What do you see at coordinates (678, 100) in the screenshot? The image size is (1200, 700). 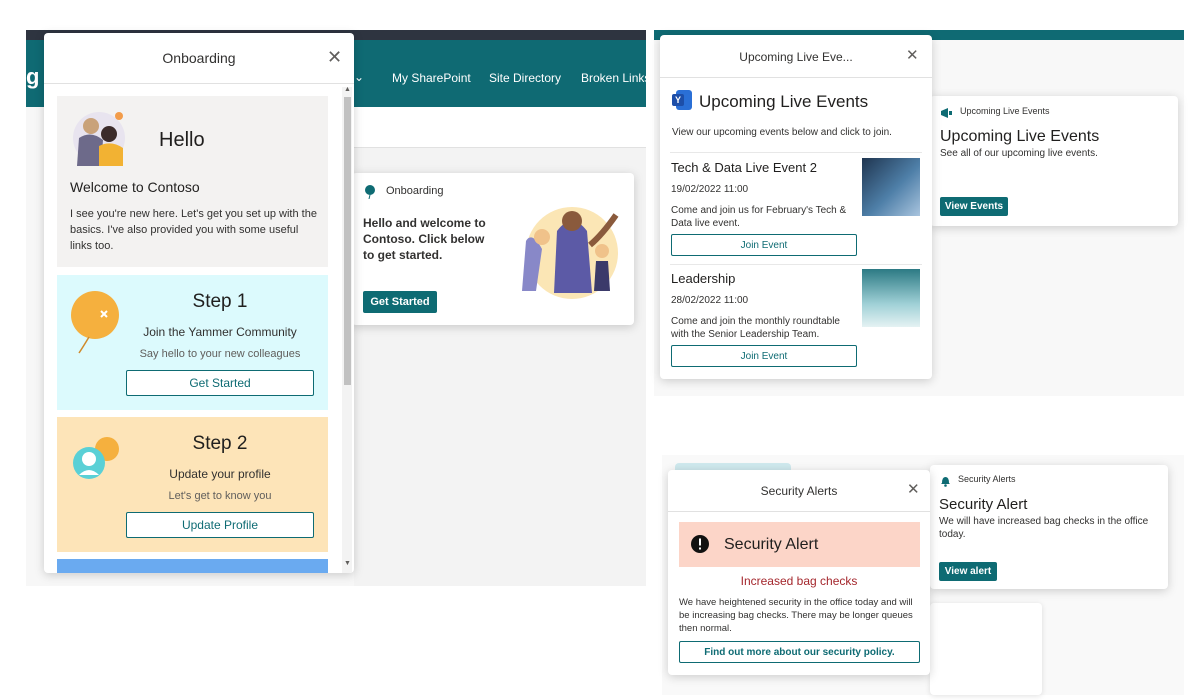 I see `svg-text: Y` at bounding box center [678, 100].